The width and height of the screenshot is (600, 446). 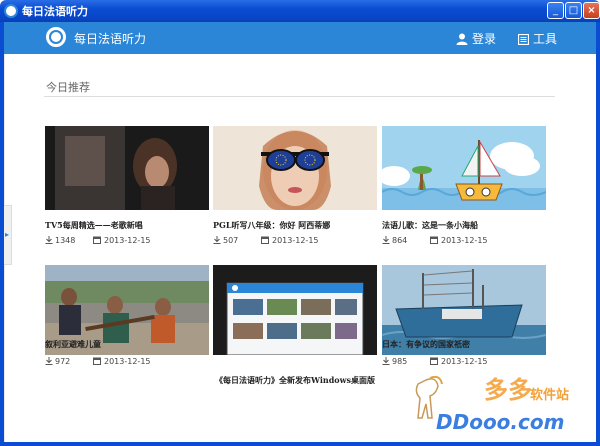 What do you see at coordinates (295, 380) in the screenshot?
I see `card-title: 《每日法语听力》全新发布Windows桌面版` at bounding box center [295, 380].